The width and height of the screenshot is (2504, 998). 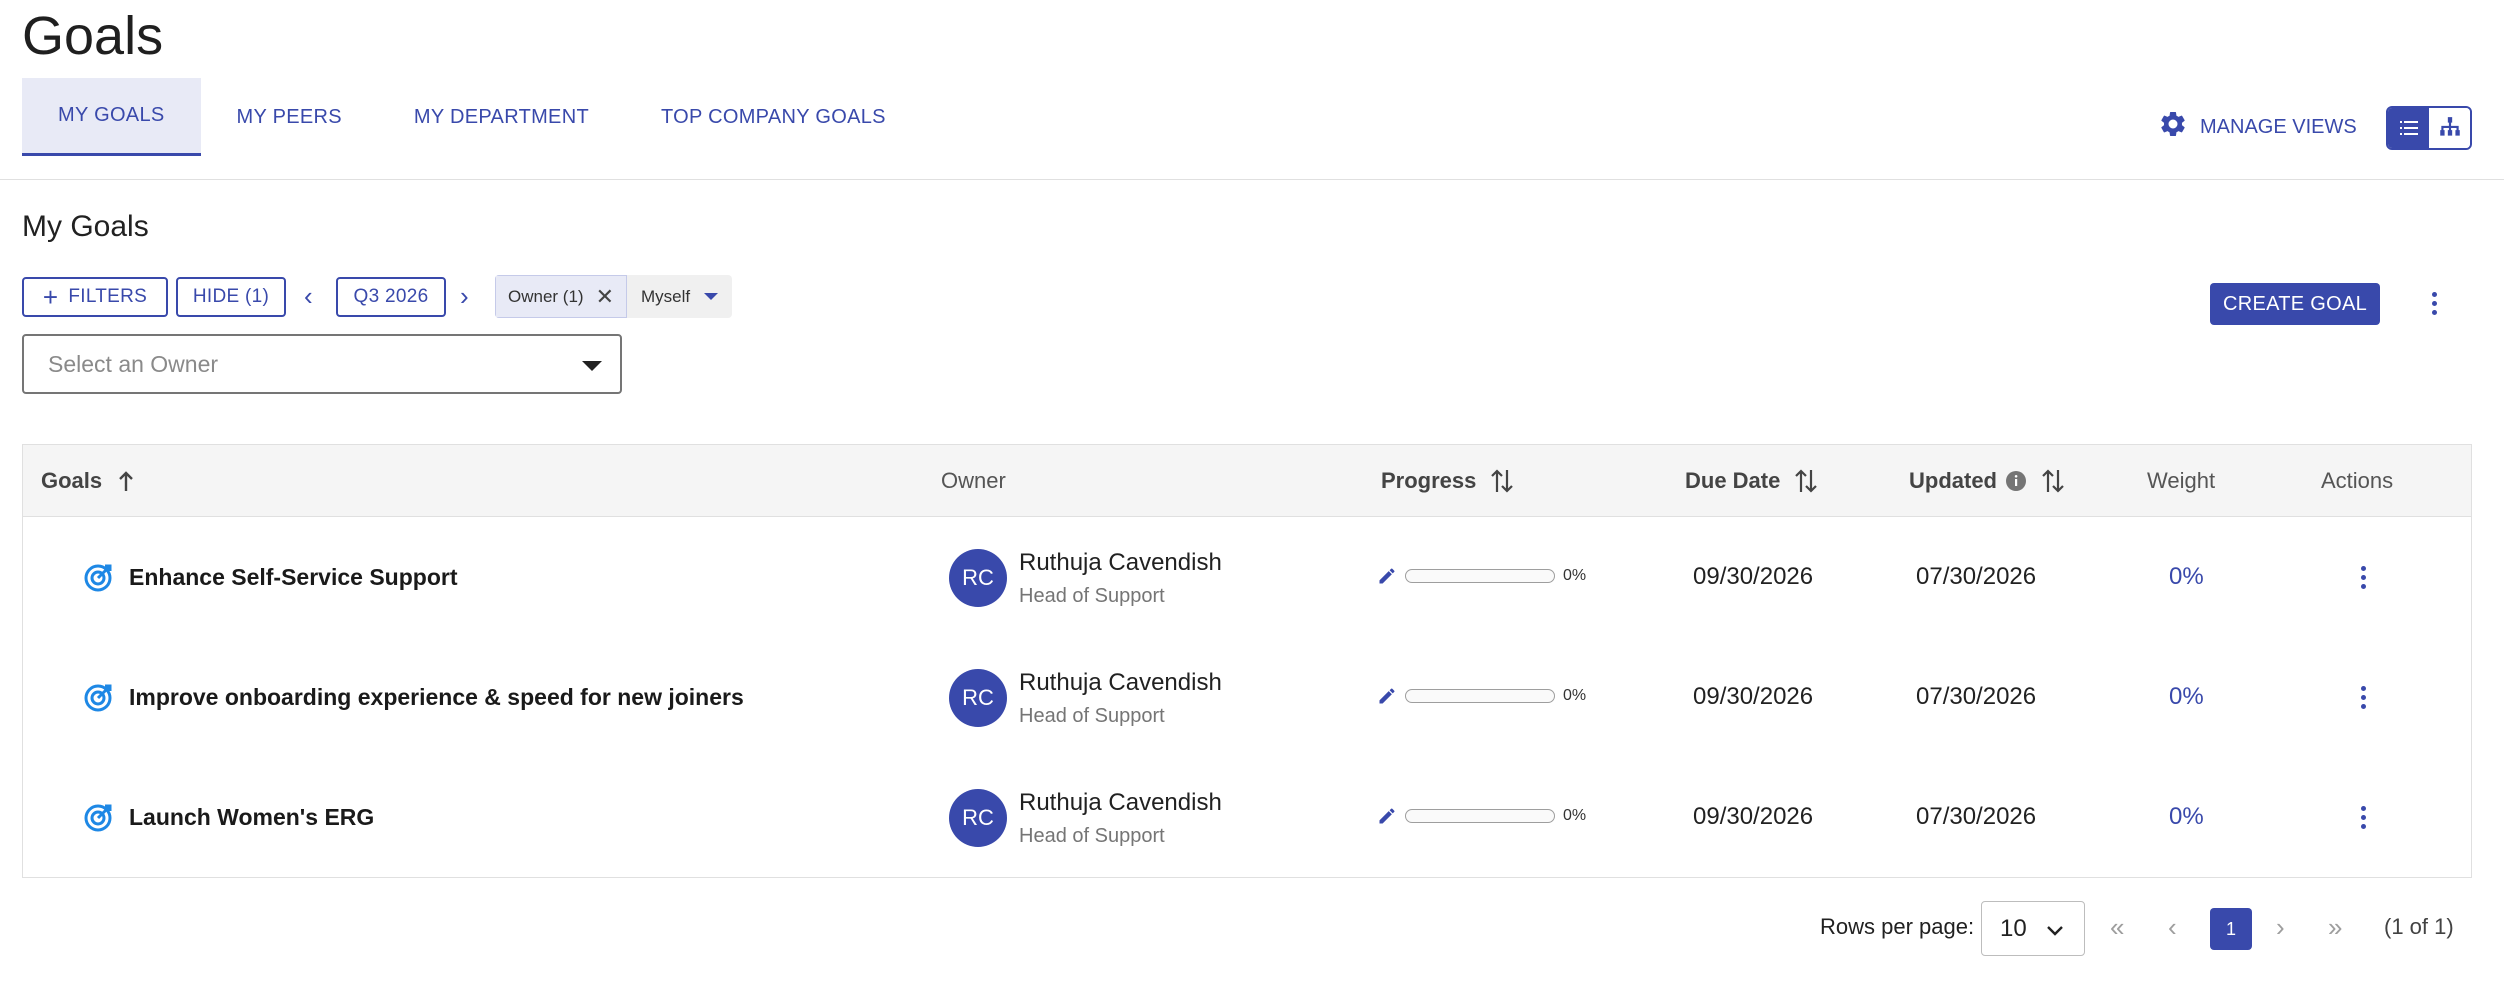 What do you see at coordinates (108, 296) in the screenshot?
I see `filters-label: FILTERS` at bounding box center [108, 296].